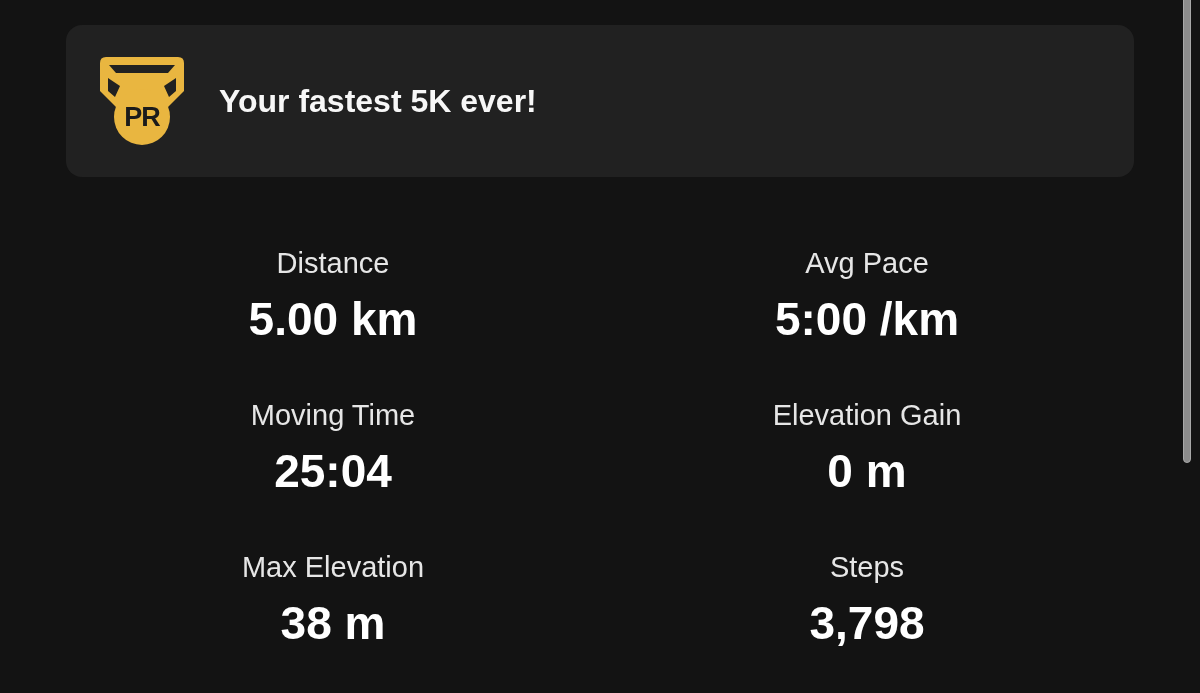 This screenshot has width=1200, height=693. Describe the element at coordinates (867, 471) in the screenshot. I see `stat-value: 0 m` at that location.